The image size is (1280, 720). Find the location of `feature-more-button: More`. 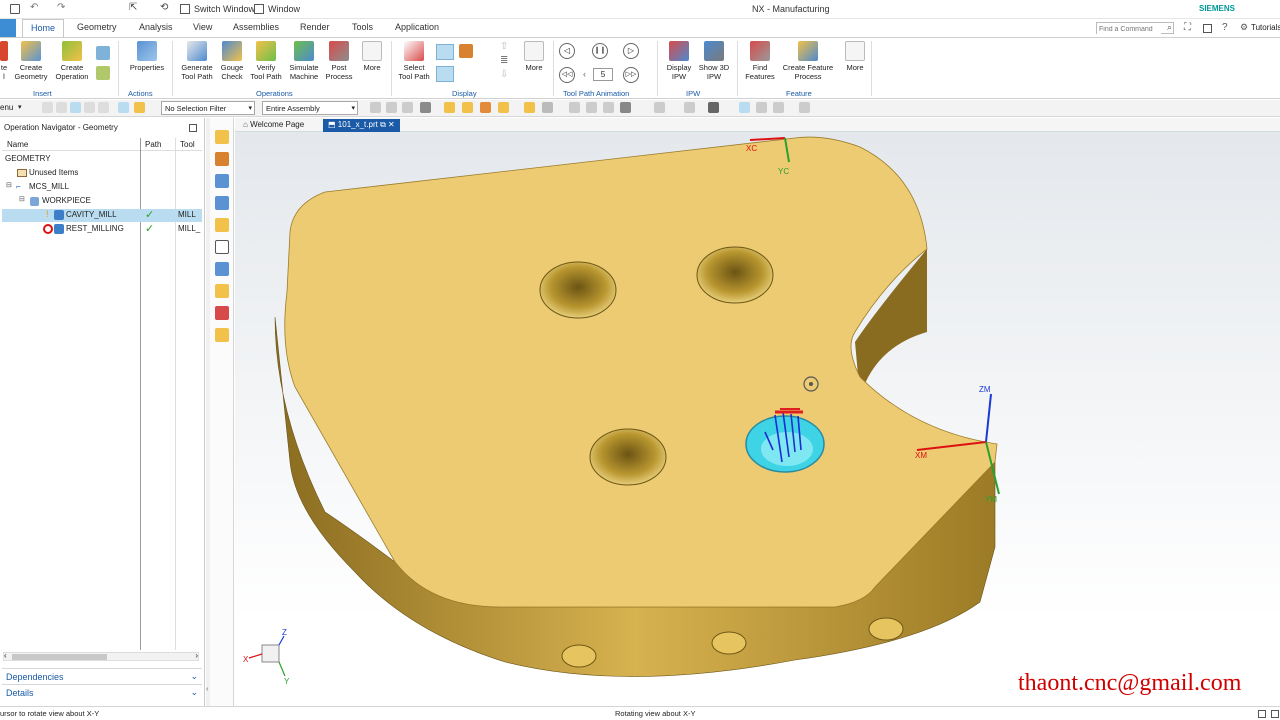

feature-more-button: More is located at coordinates (855, 56).